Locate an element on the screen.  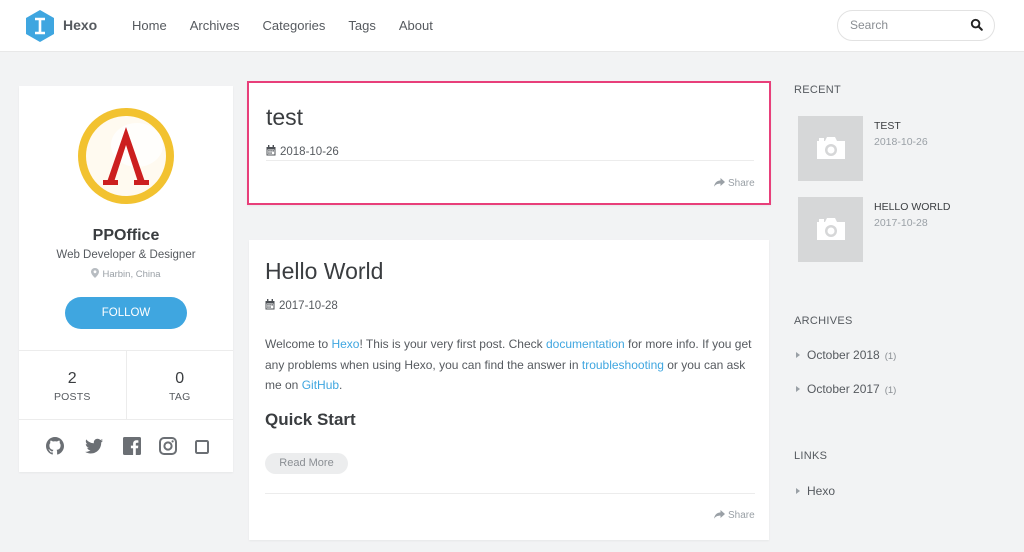
hexo-link: Hexo is located at coordinates (345, 344).